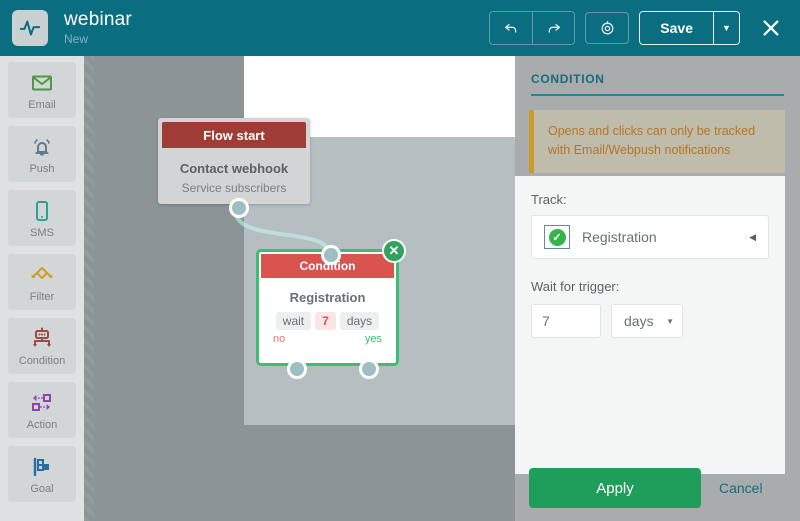  What do you see at coordinates (42, 104) in the screenshot?
I see `sidebar-item-label: Email` at bounding box center [42, 104].